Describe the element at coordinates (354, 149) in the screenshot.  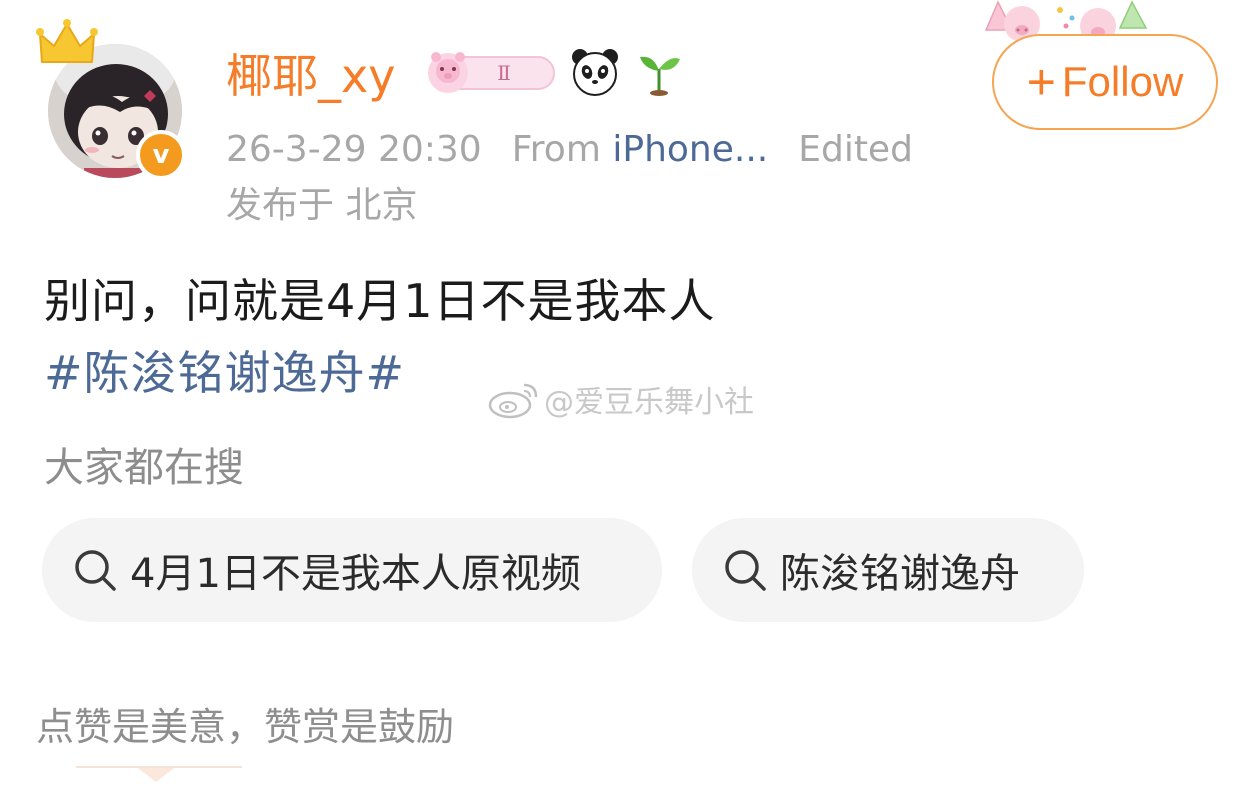
I see `post-timestamp: 26-3-29 20:30` at that location.